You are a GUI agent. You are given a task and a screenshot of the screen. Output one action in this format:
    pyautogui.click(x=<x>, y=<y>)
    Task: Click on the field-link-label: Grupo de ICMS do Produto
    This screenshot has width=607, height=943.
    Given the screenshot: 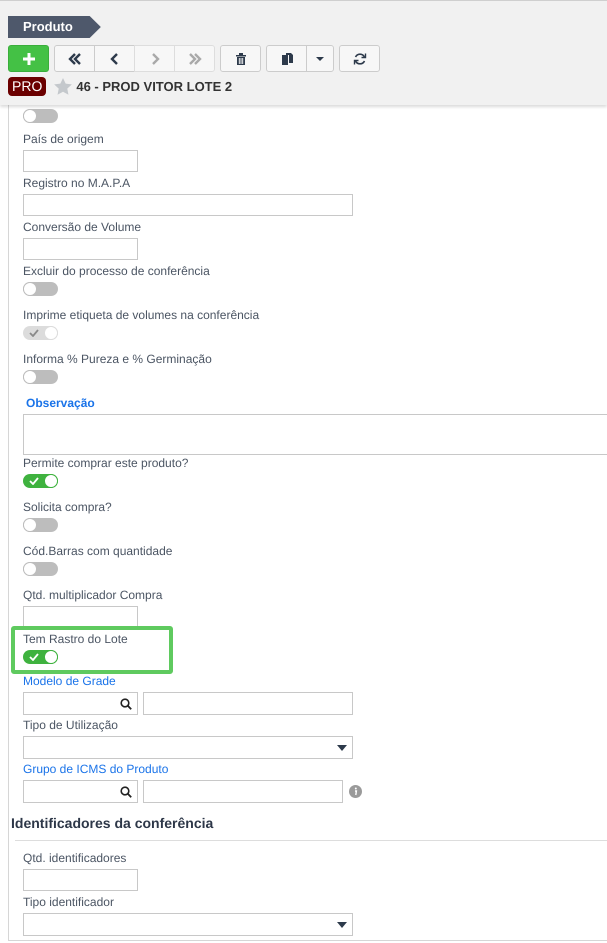 What is the action you would take?
    pyautogui.click(x=315, y=769)
    